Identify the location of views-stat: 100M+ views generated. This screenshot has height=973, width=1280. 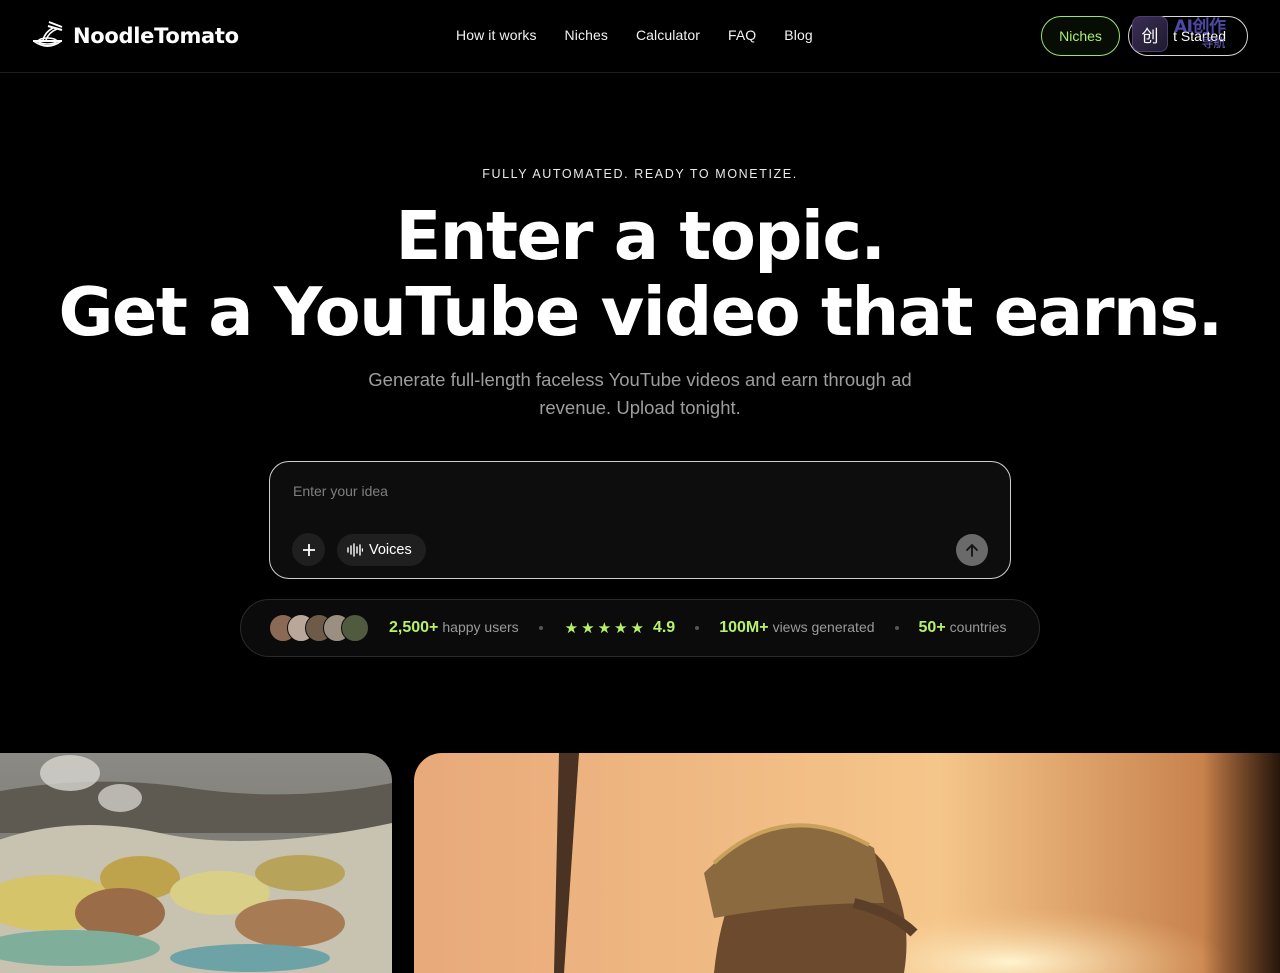
(796, 628).